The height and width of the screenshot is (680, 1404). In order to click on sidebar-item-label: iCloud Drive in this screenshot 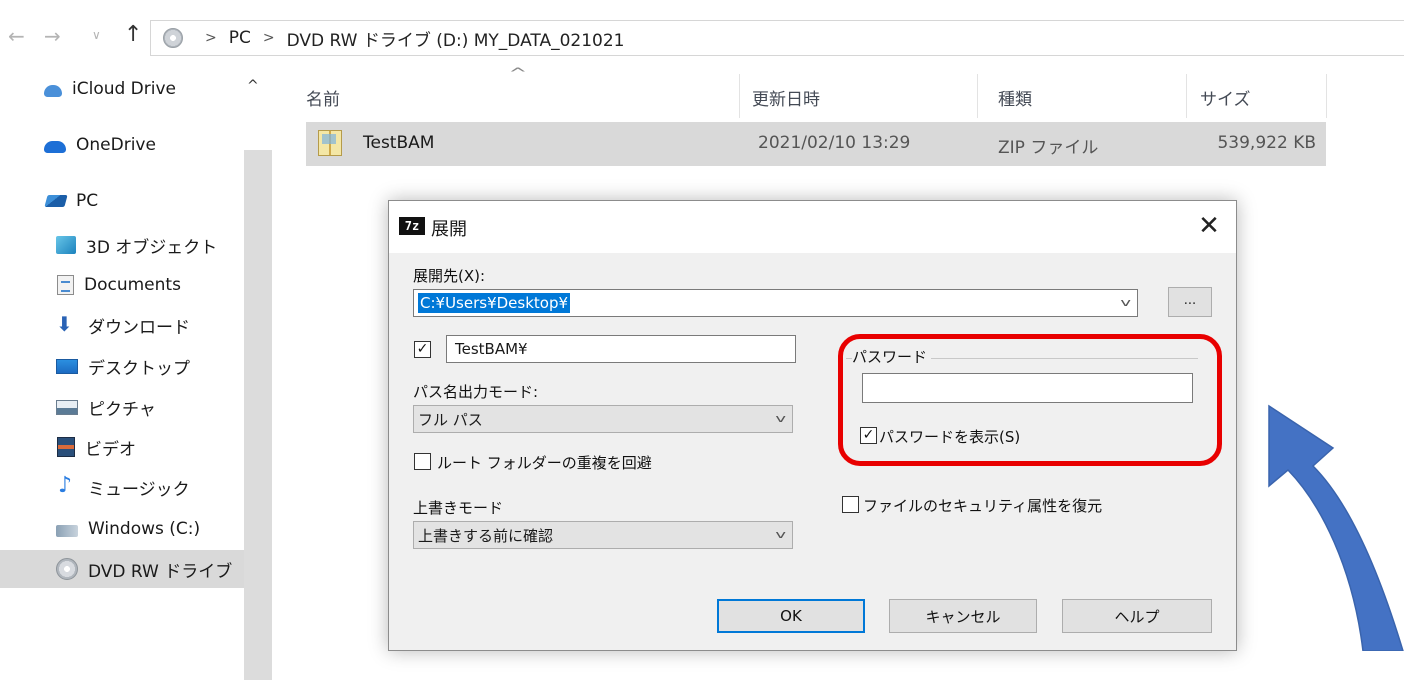, I will do `click(124, 89)`.